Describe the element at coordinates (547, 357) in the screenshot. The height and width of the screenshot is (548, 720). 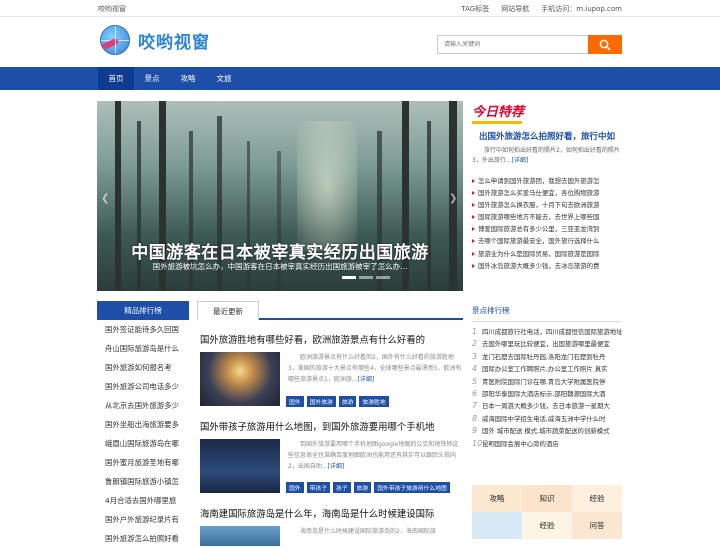
I see `list-item: 3 龙门石窟去国际牡丹园,洛阳龙门石窟到牡丹` at that location.